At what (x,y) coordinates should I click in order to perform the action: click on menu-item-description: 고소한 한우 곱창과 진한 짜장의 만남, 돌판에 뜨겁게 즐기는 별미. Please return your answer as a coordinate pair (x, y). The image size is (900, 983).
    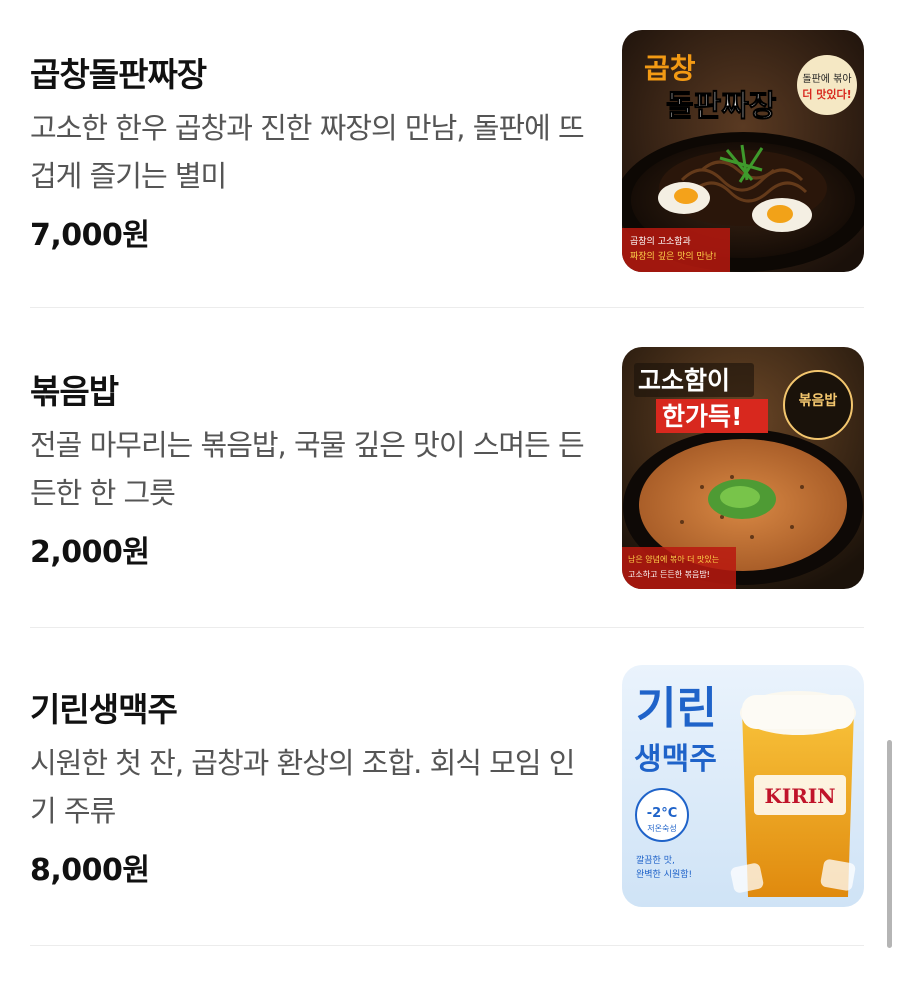
    Looking at the image, I should click on (307, 152).